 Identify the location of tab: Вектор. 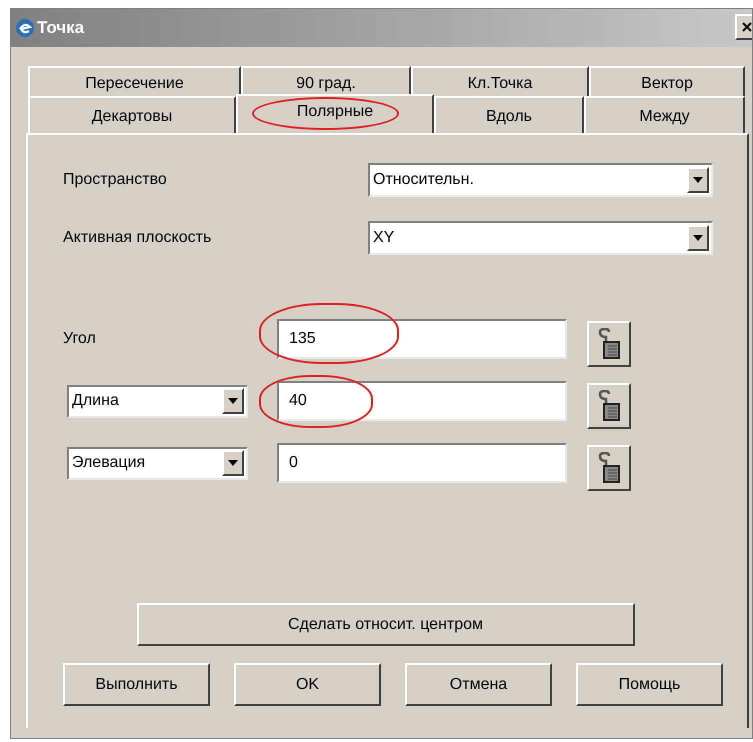
(667, 82).